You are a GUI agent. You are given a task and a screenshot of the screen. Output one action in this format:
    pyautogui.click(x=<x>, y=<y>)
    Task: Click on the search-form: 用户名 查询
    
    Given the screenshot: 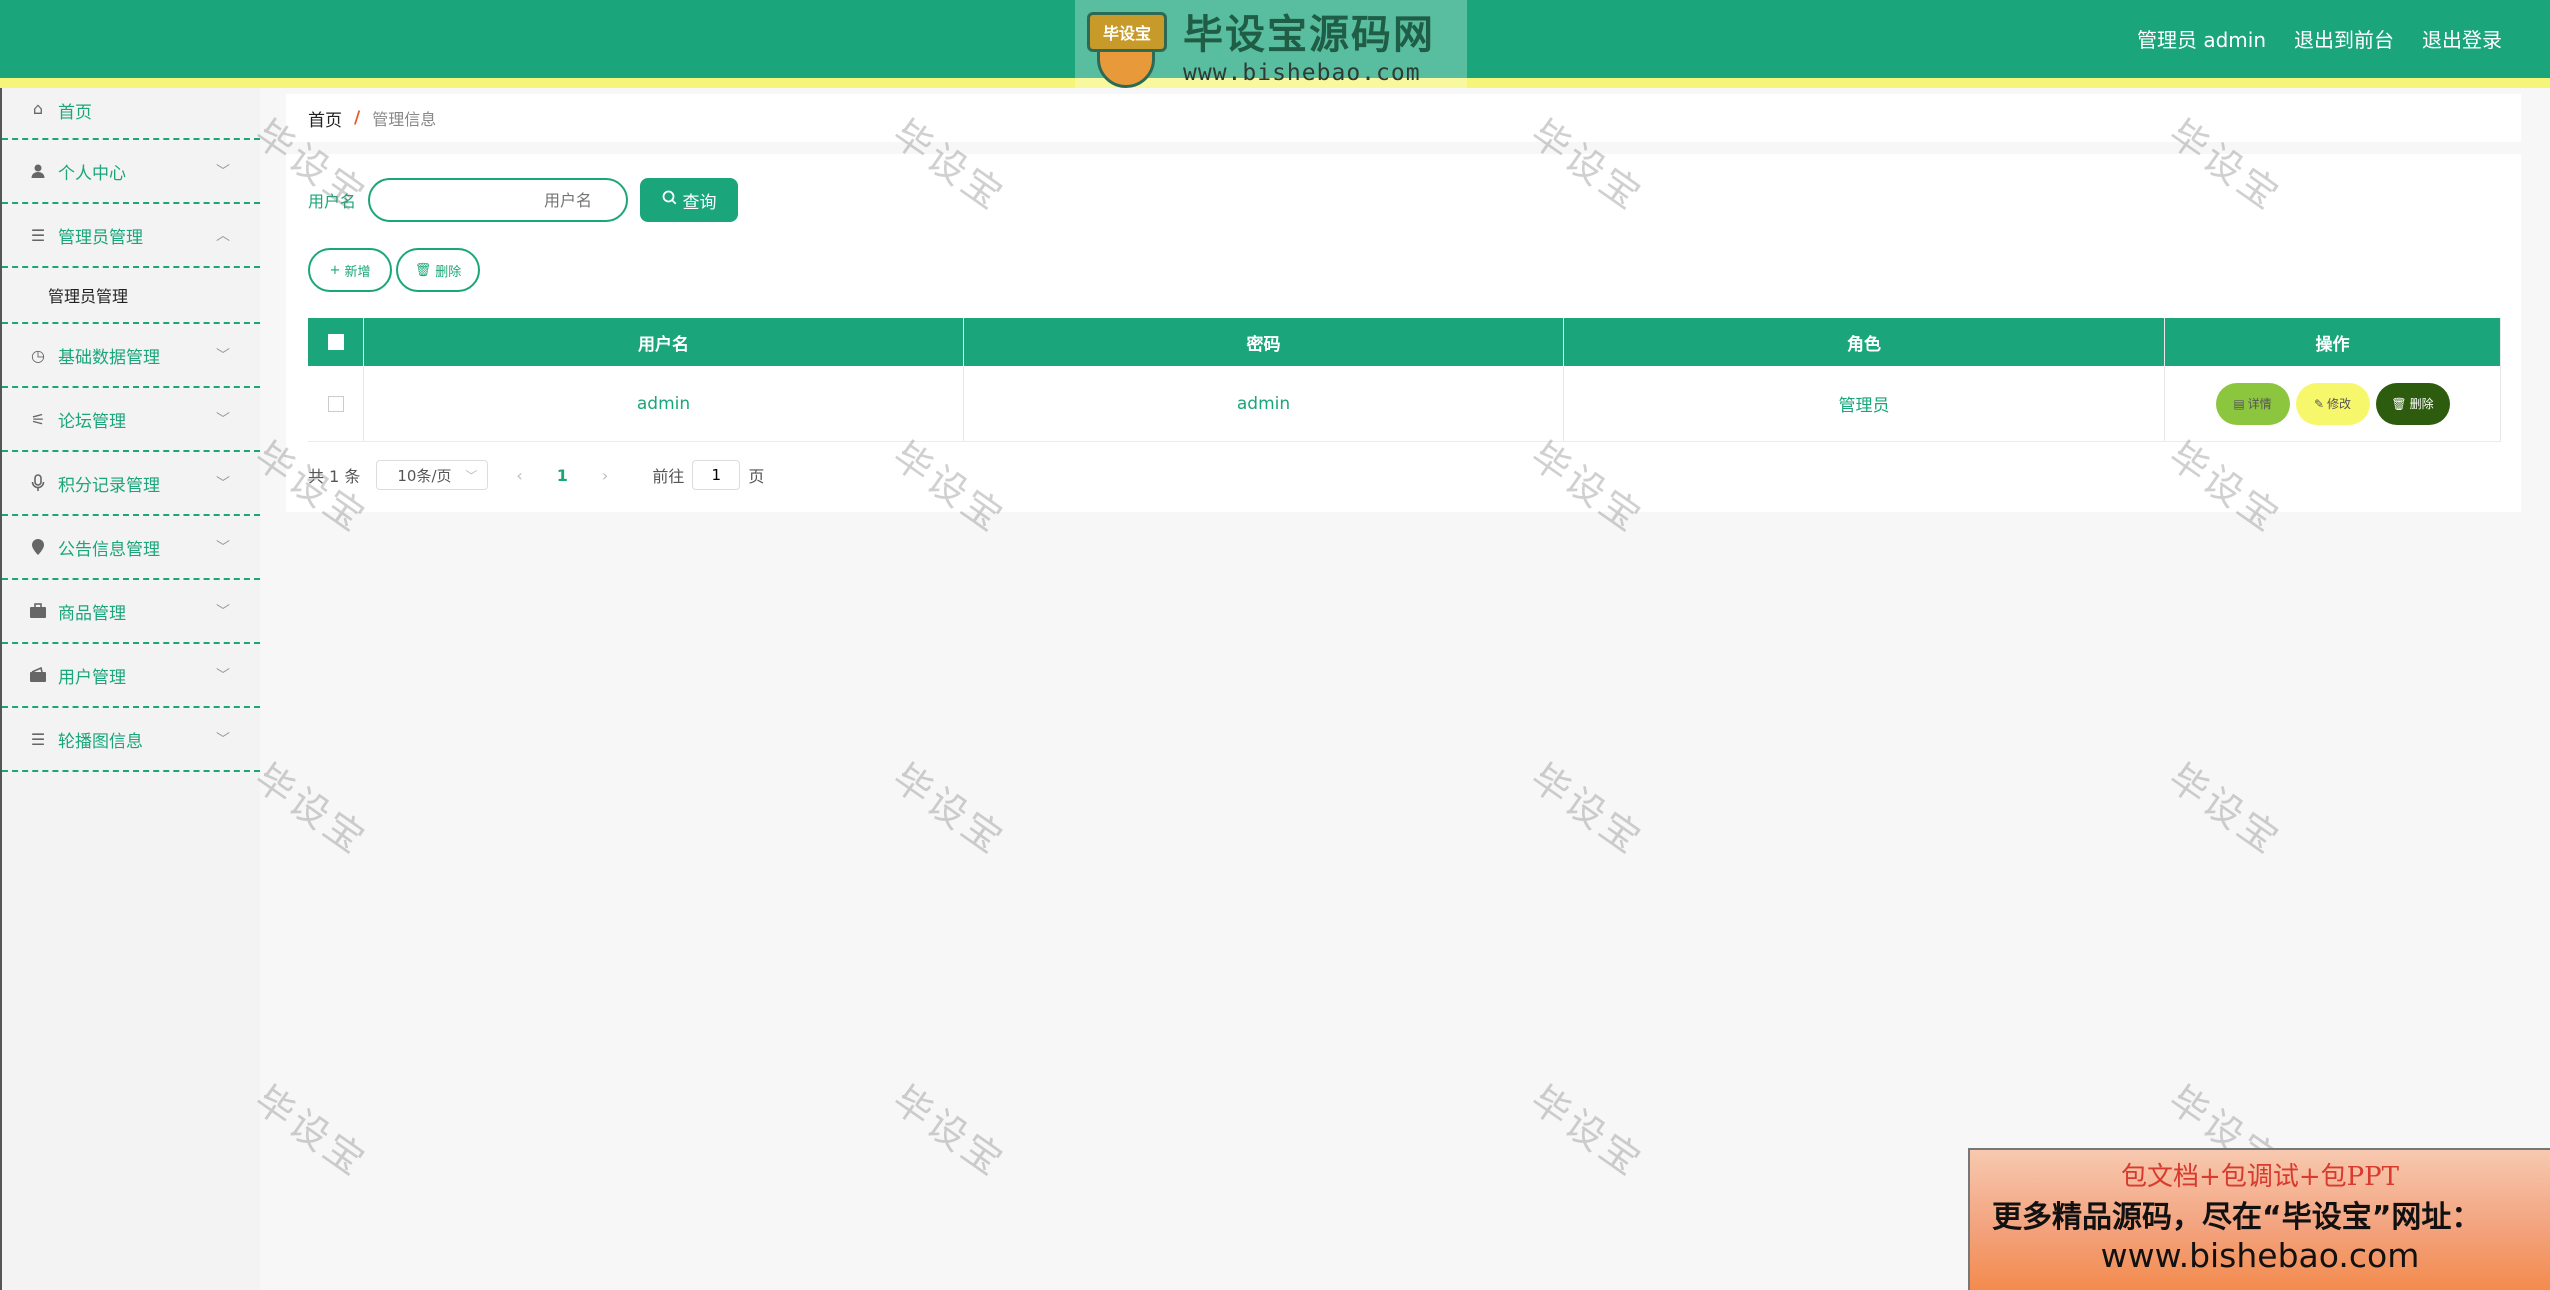 What is the action you would take?
    pyautogui.click(x=523, y=200)
    